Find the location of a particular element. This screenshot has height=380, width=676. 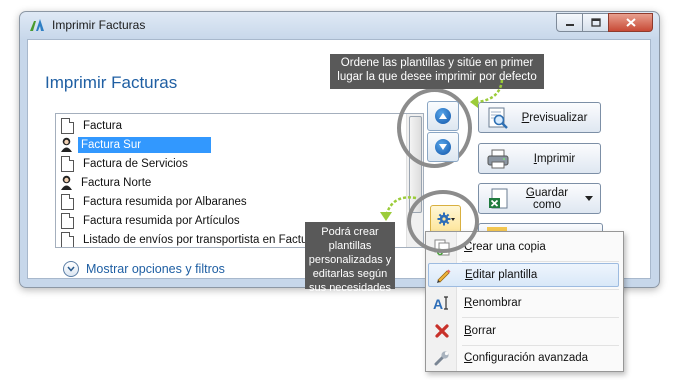

create-copy-label: rear una copia is located at coordinates (509, 247).